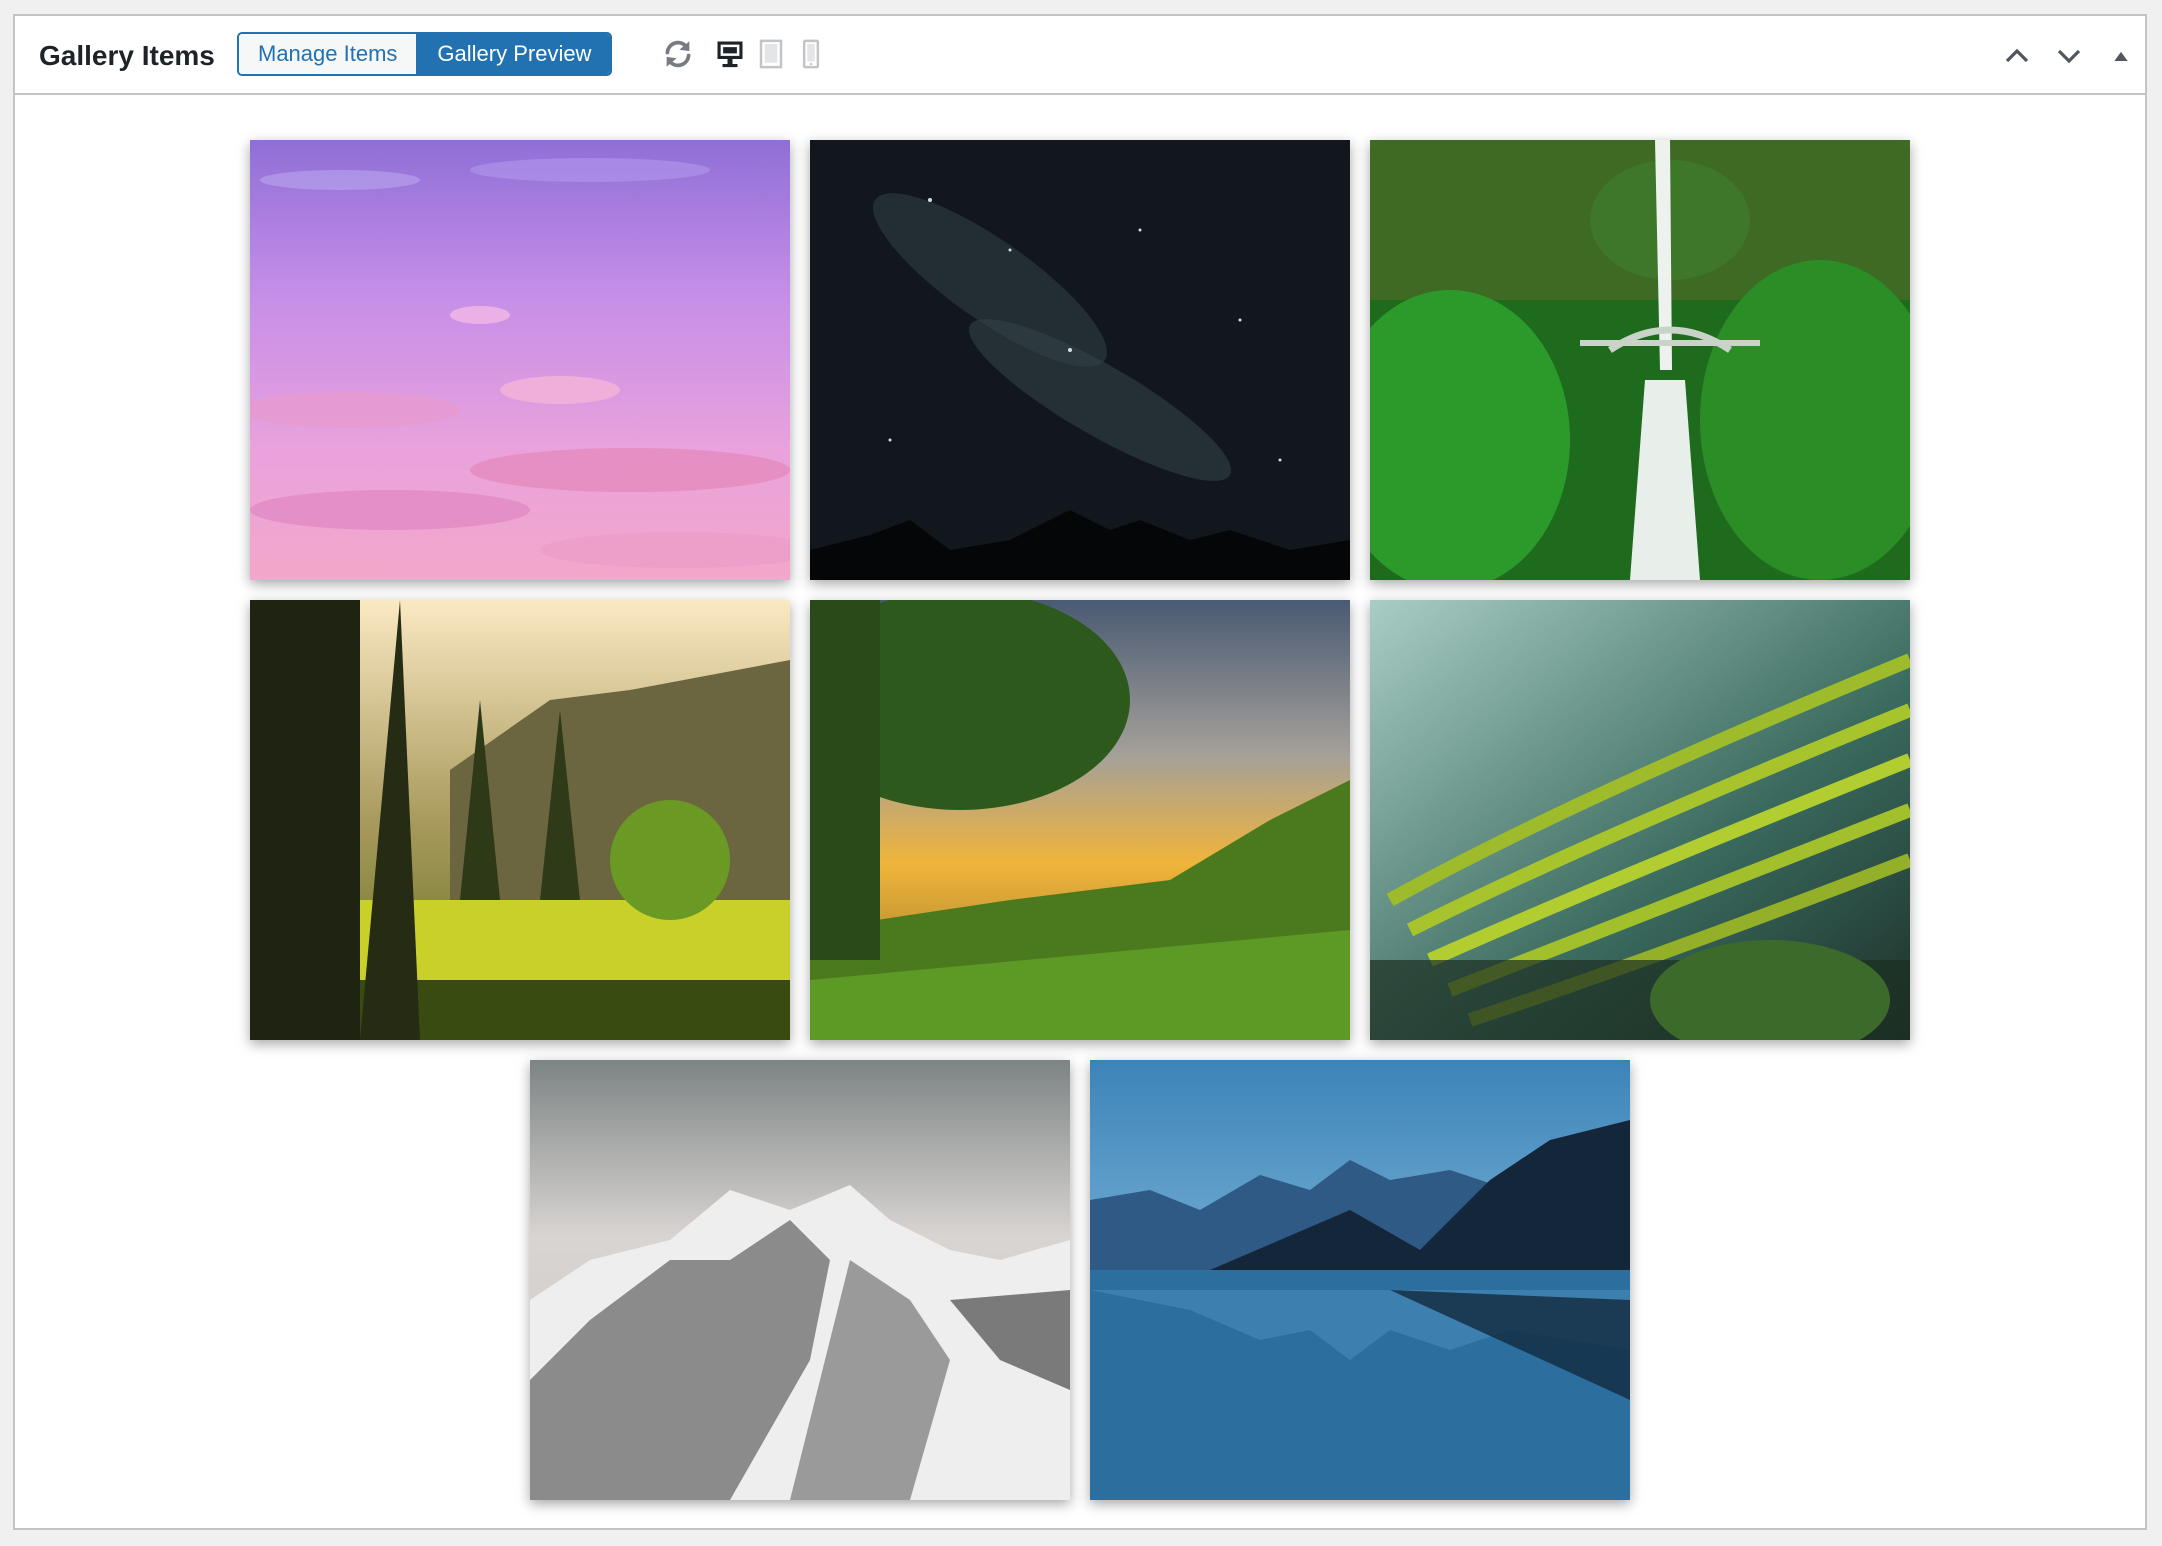 The image size is (2162, 1546). What do you see at coordinates (514, 54) in the screenshot?
I see `gallery-preview-tab: Gallery Preview` at bounding box center [514, 54].